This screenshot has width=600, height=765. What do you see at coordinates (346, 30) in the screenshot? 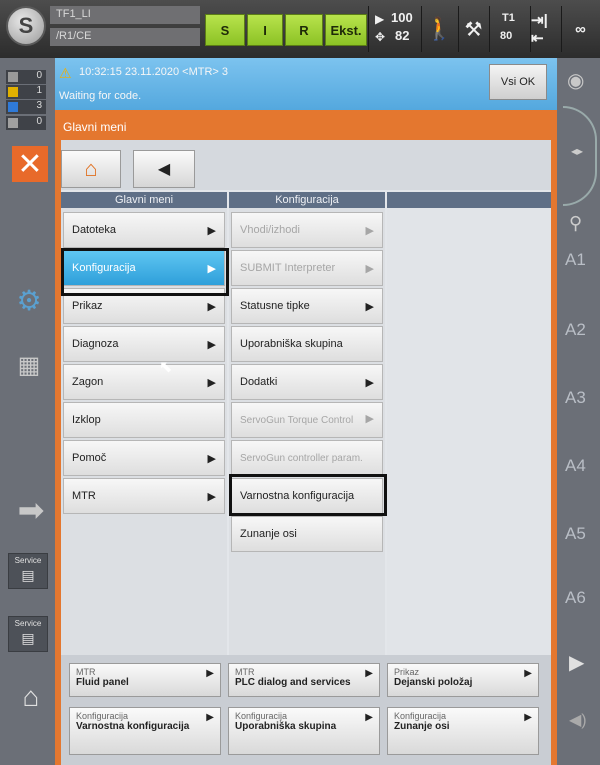
I see `external-mode-button: Ekst.` at bounding box center [346, 30].